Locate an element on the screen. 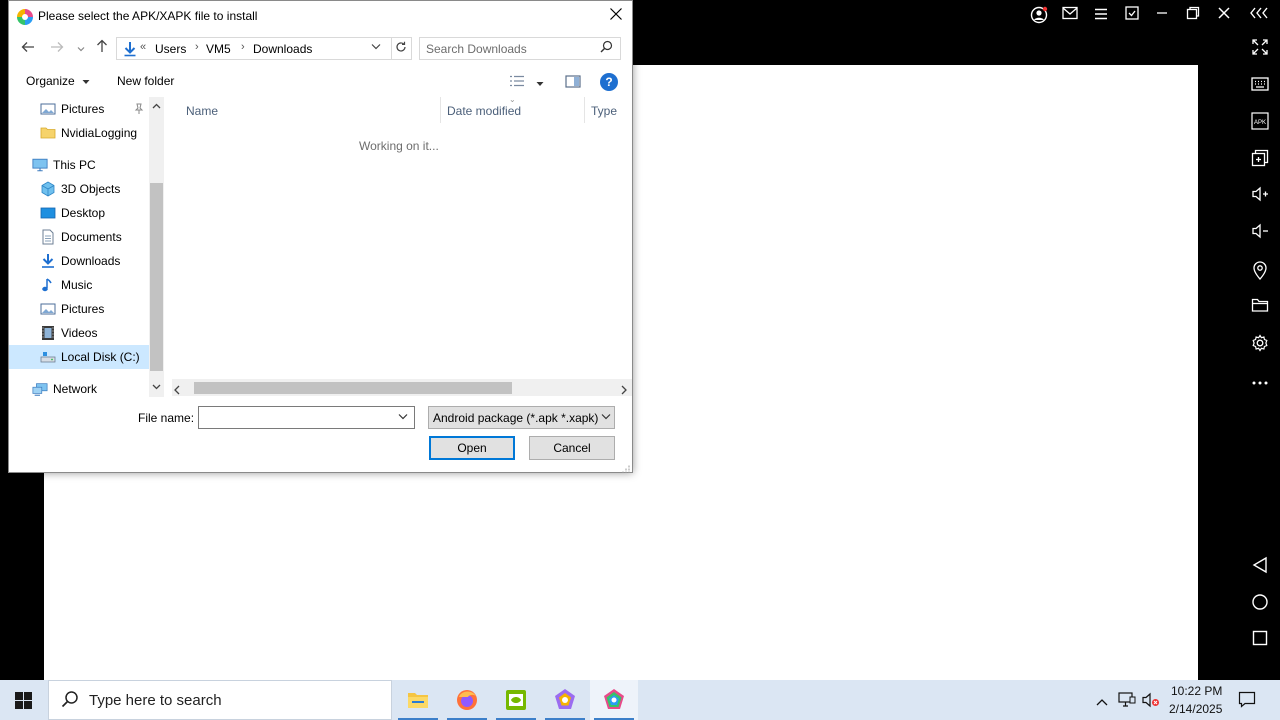  minimize-icon is located at coordinates (1162, 16).